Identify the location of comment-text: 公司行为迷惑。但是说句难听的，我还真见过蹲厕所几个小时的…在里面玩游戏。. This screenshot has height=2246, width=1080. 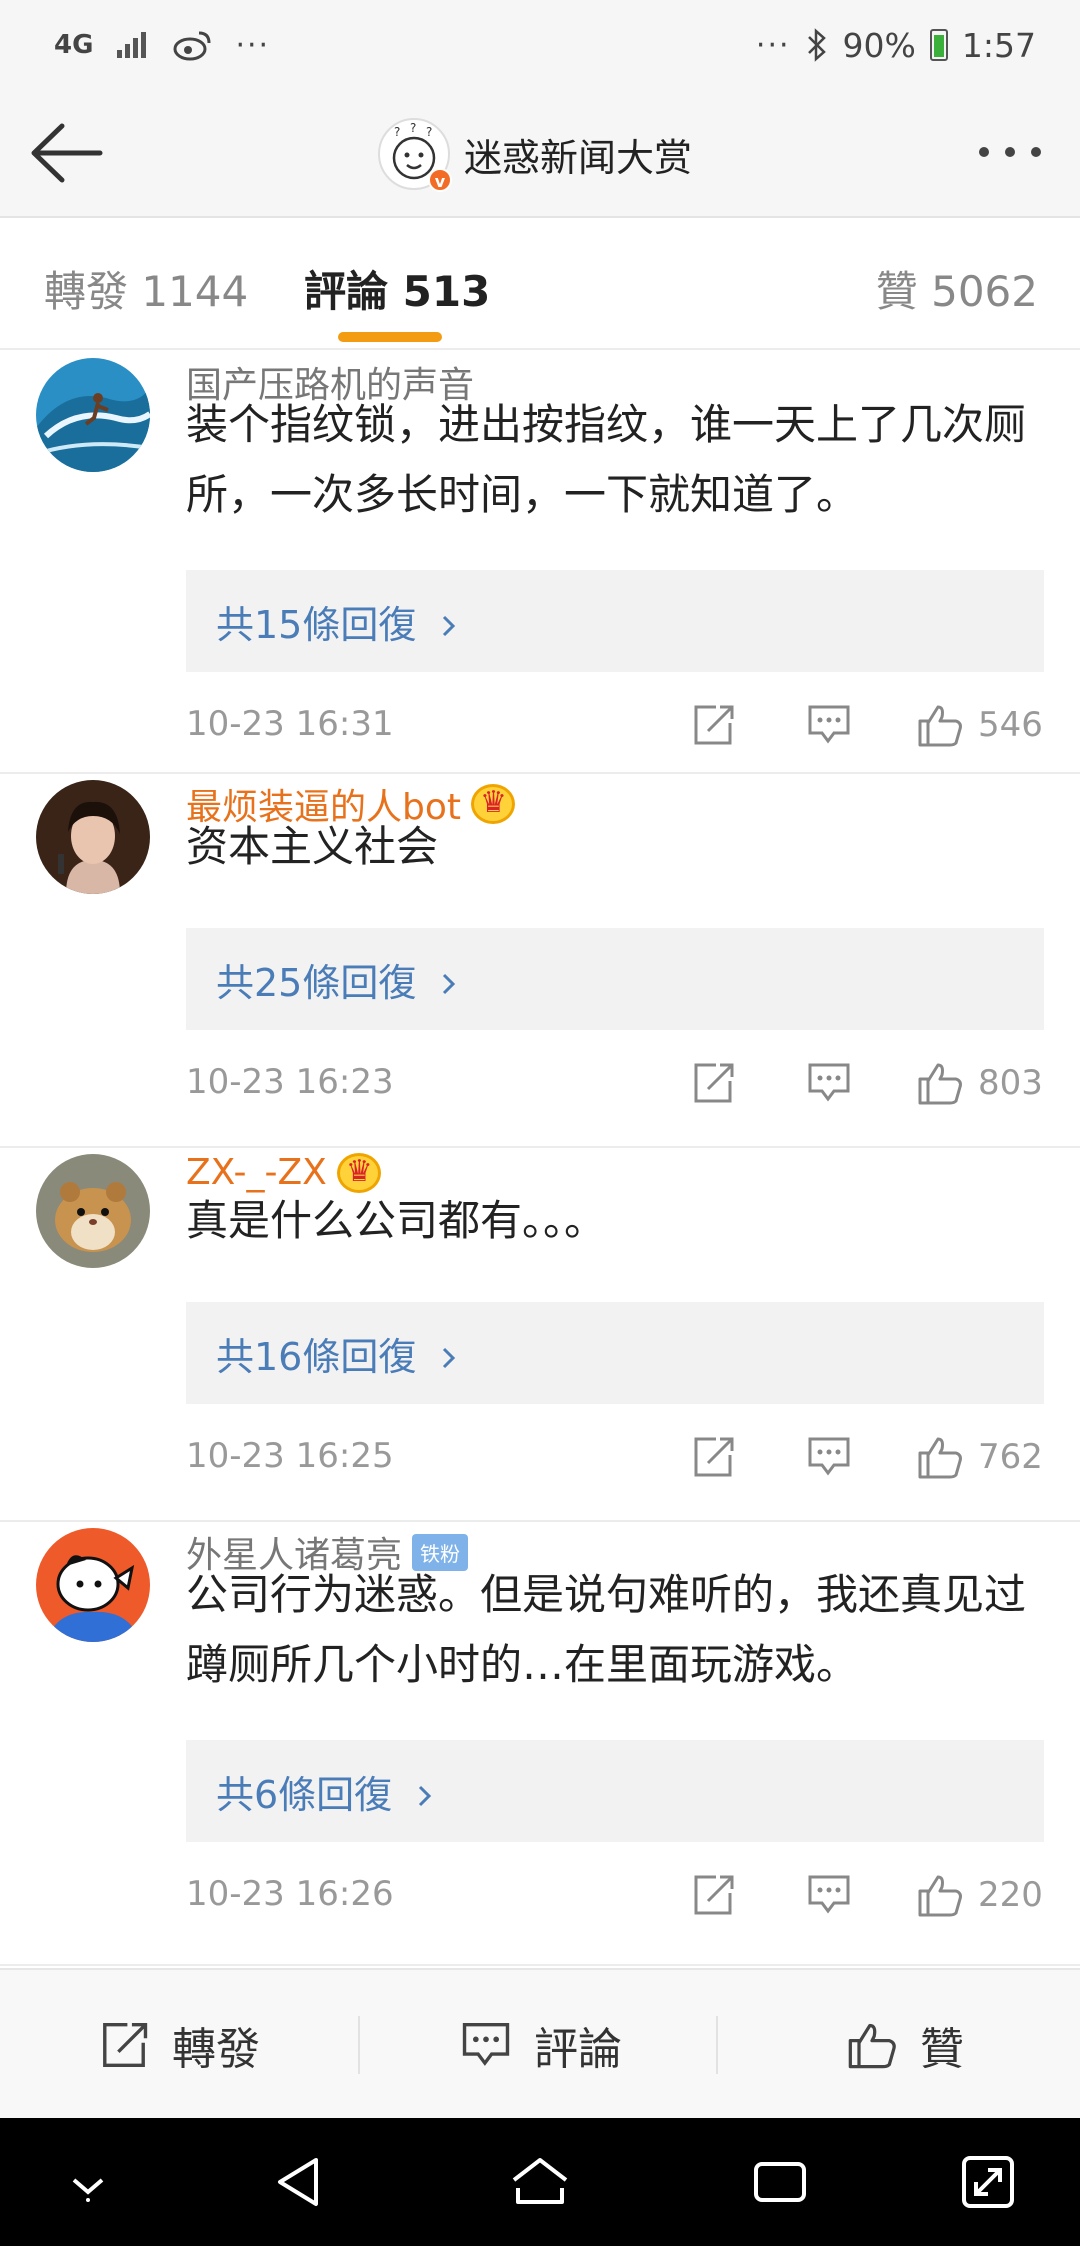
(606, 1629).